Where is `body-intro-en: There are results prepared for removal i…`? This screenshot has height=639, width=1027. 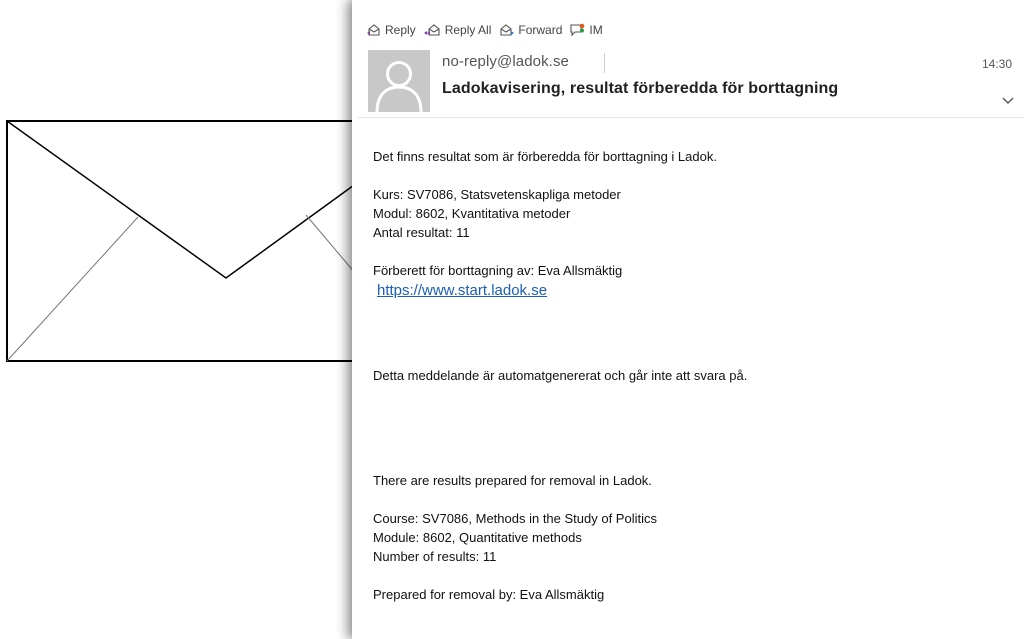
body-intro-en: There are results prepared for removal i… is located at coordinates (512, 480).